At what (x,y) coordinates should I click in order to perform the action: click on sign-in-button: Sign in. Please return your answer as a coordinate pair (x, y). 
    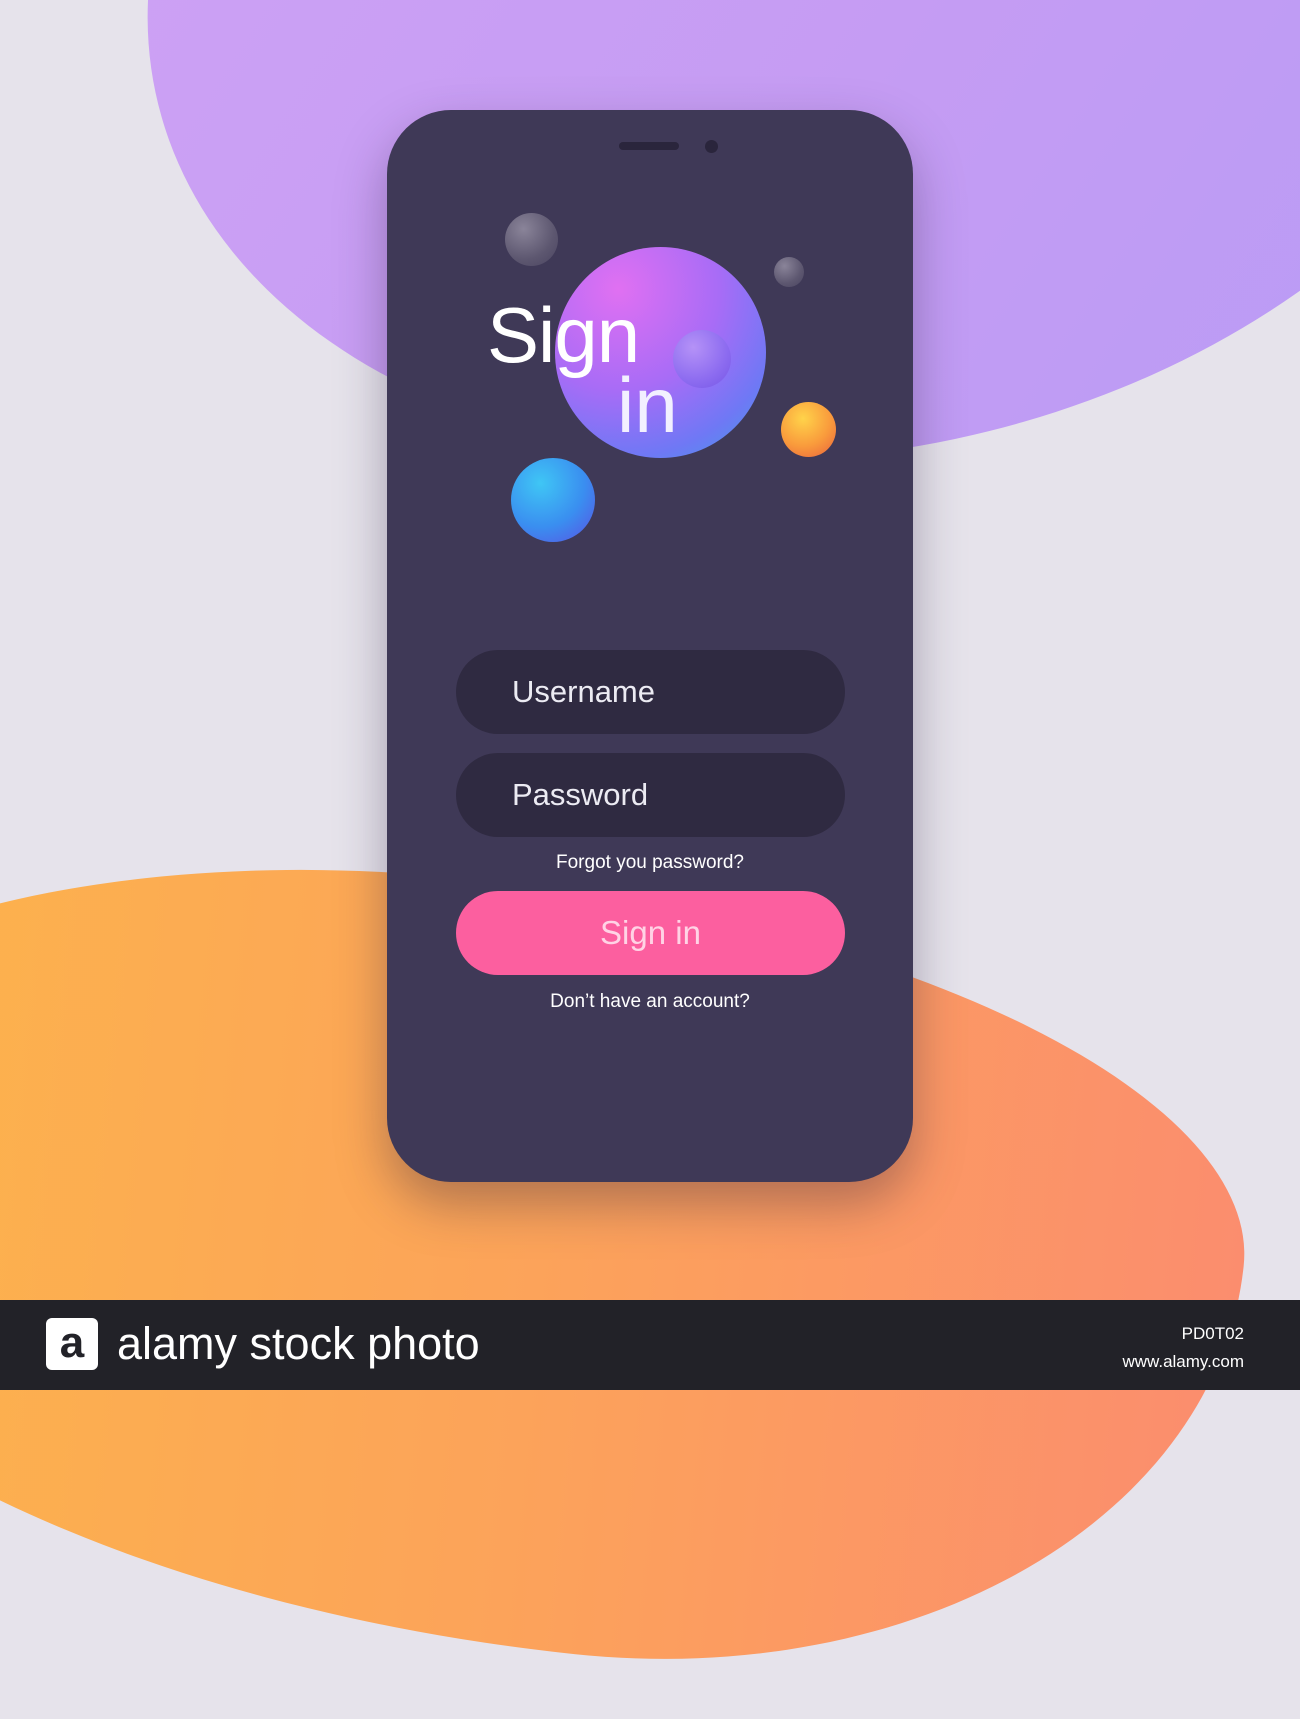
    Looking at the image, I should click on (650, 933).